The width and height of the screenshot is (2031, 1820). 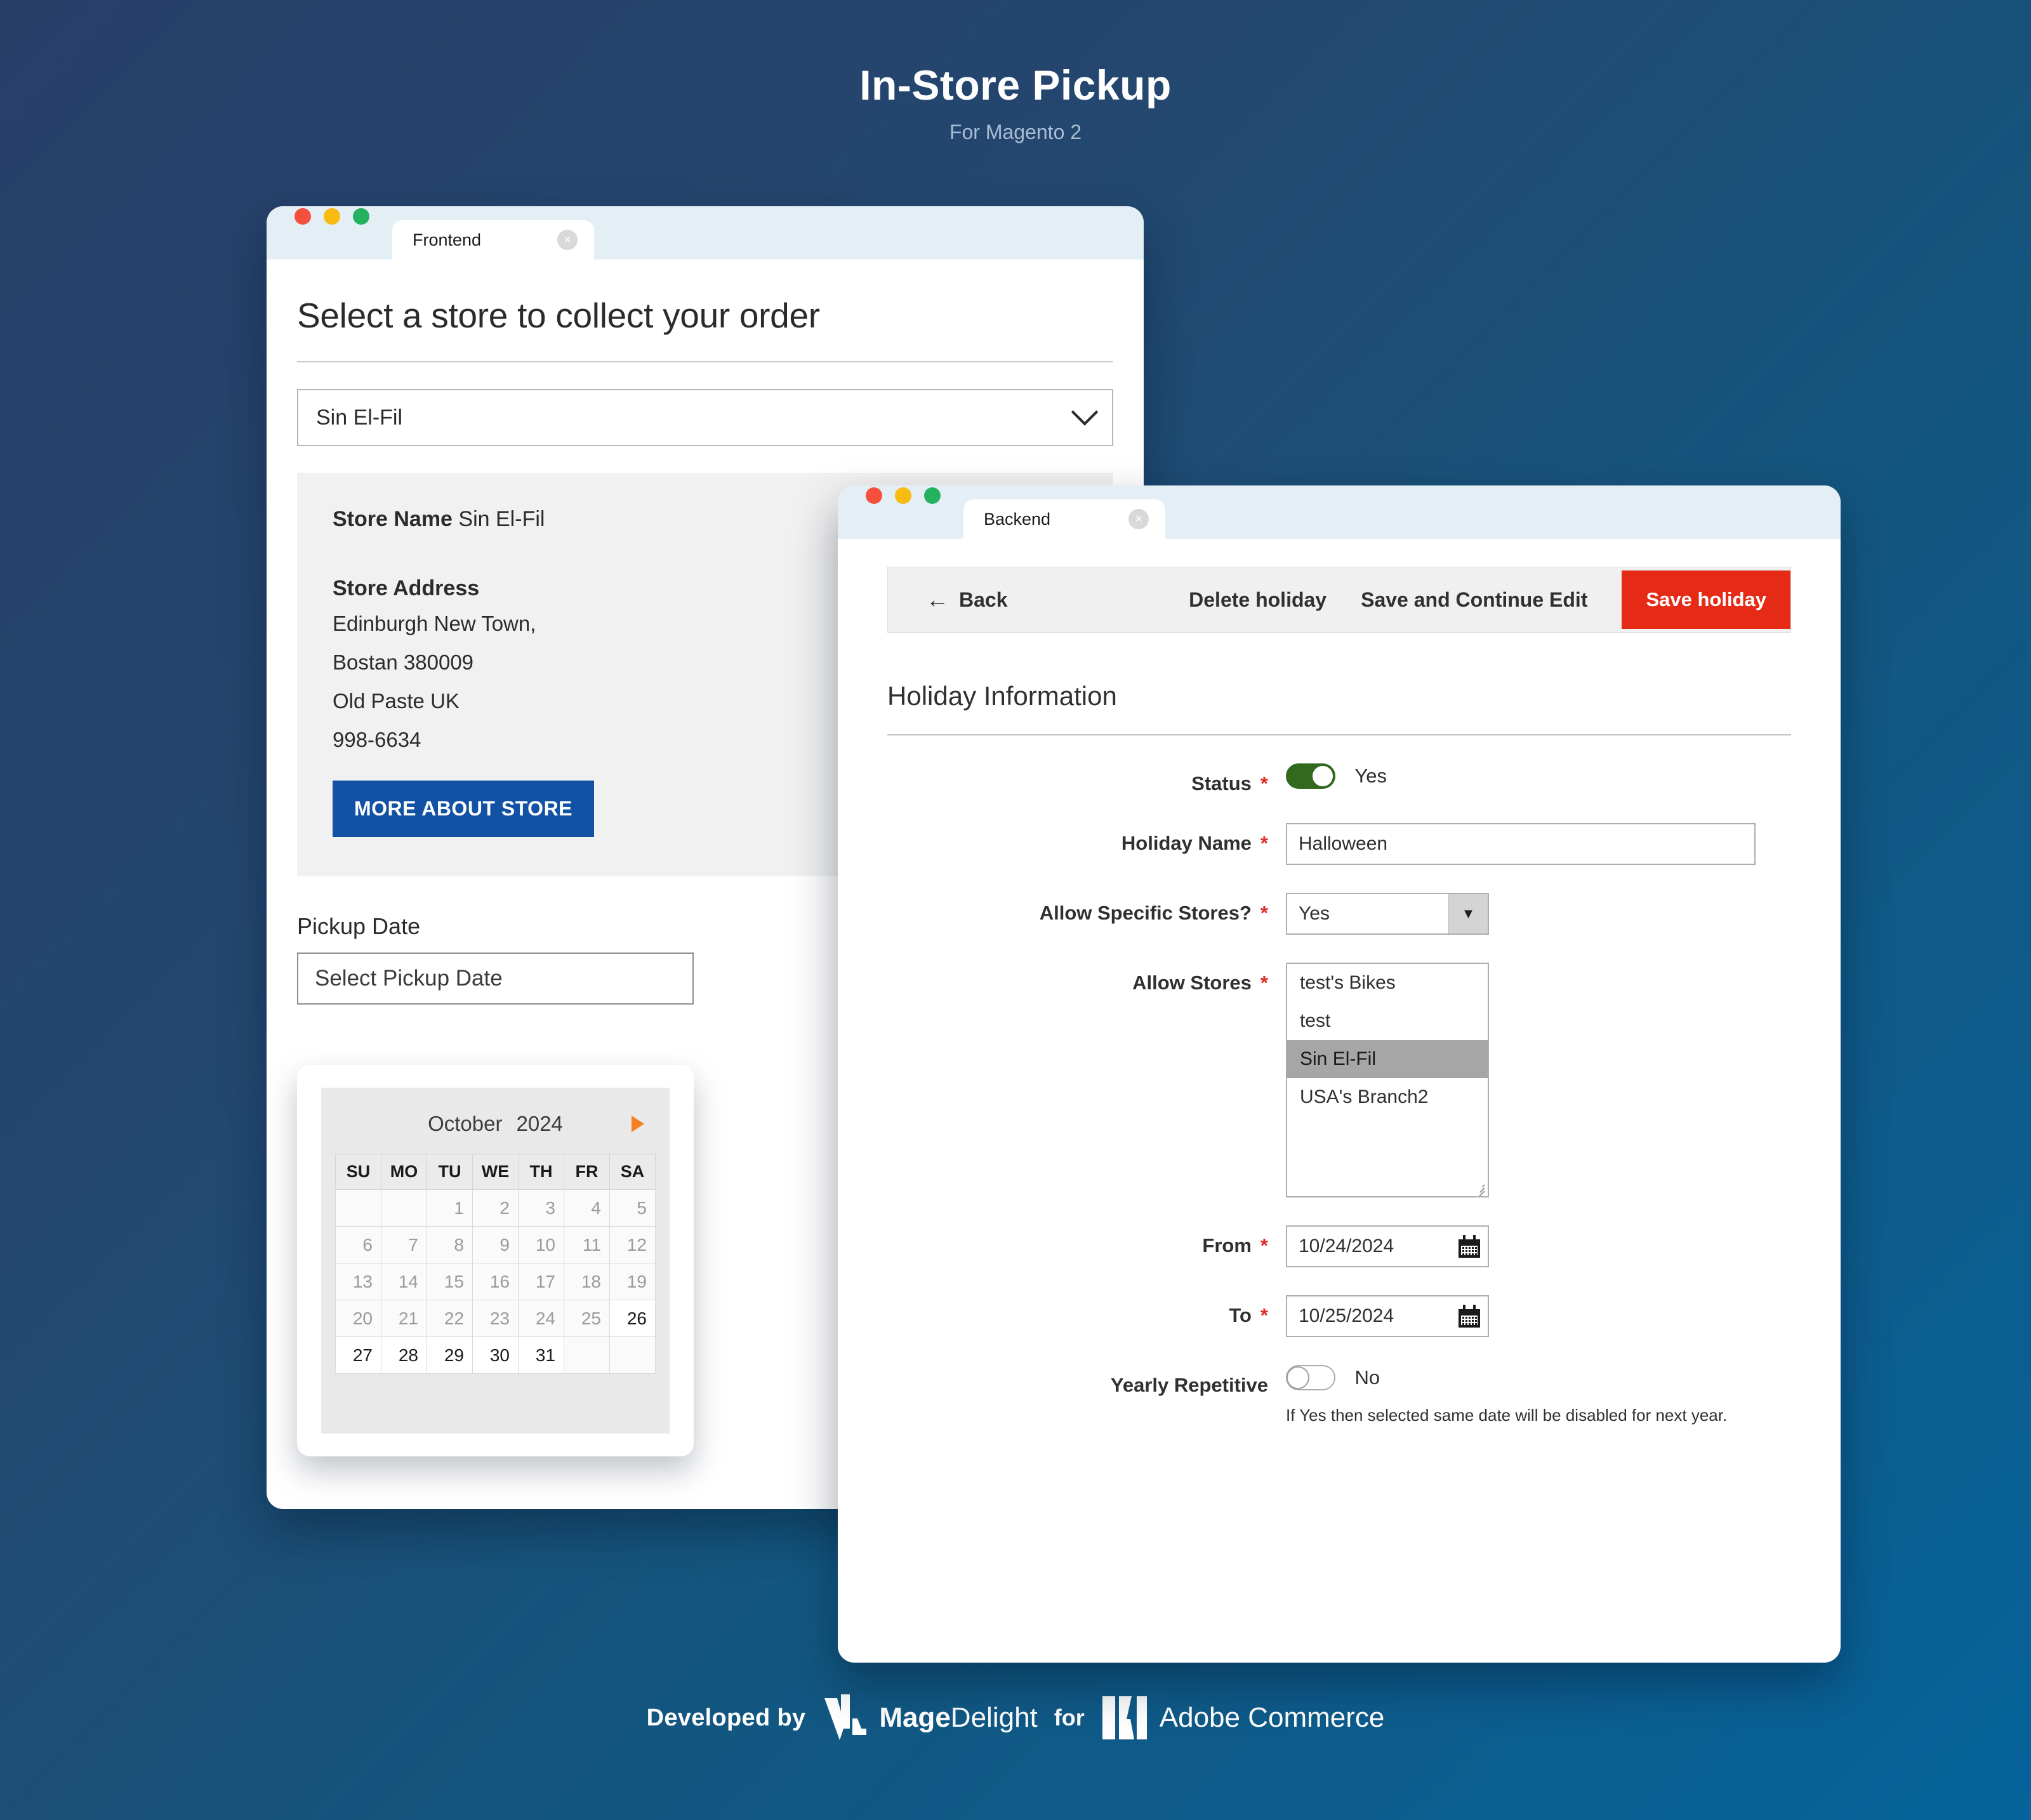 What do you see at coordinates (495, 978) in the screenshot?
I see `pickup-date-input: Select Pickup Date` at bounding box center [495, 978].